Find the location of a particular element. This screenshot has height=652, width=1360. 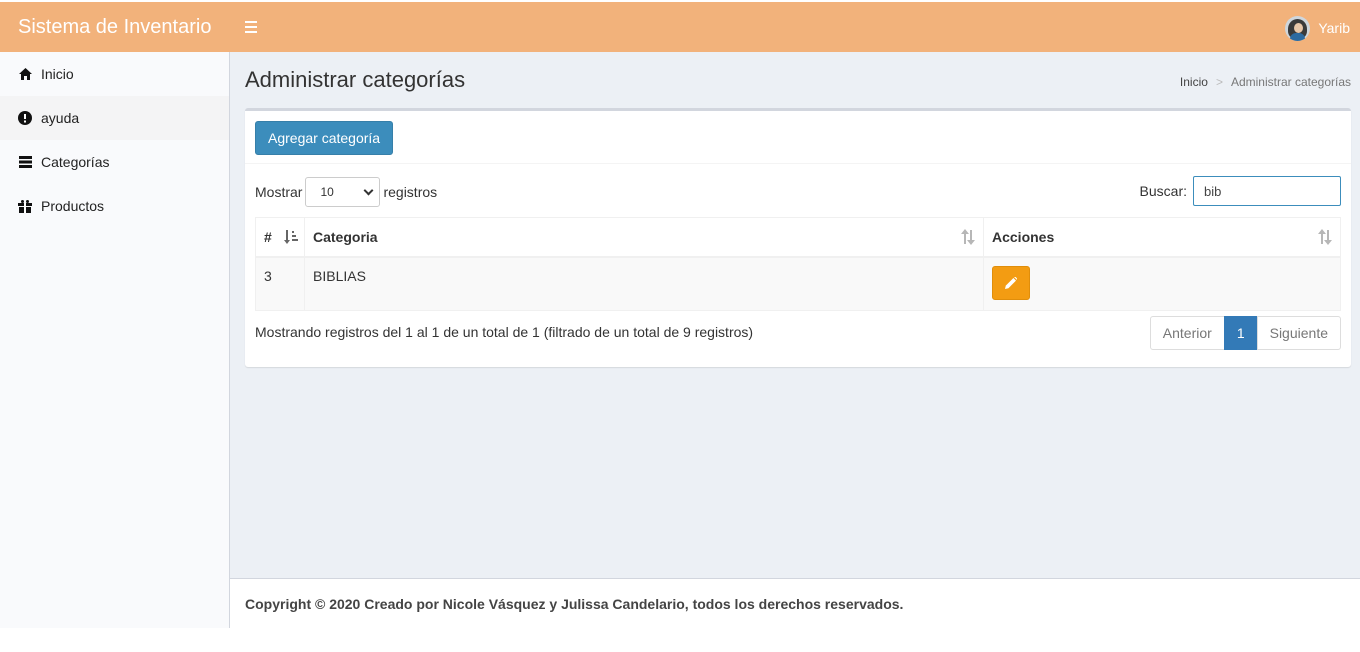

breadcrumb: Inicio > Administrar categorías is located at coordinates (1265, 82).